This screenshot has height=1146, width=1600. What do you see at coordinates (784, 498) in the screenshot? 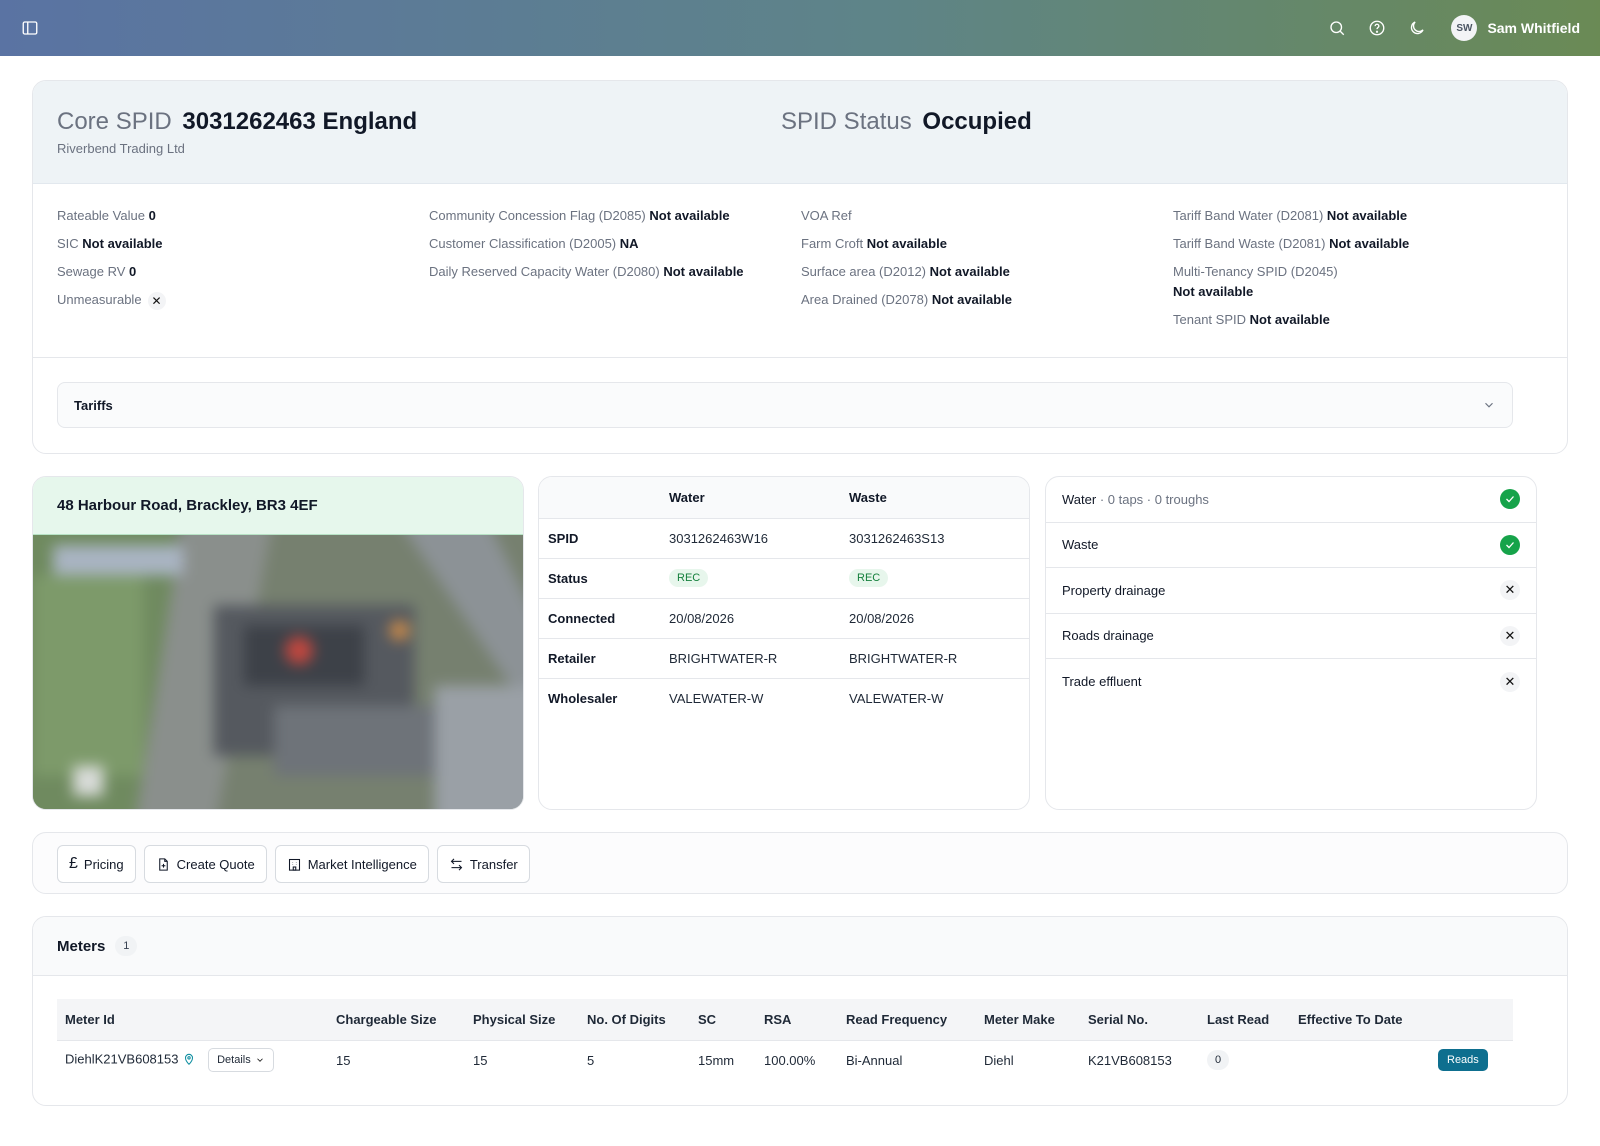
I see `spid-table-header: Water Waste` at bounding box center [784, 498].